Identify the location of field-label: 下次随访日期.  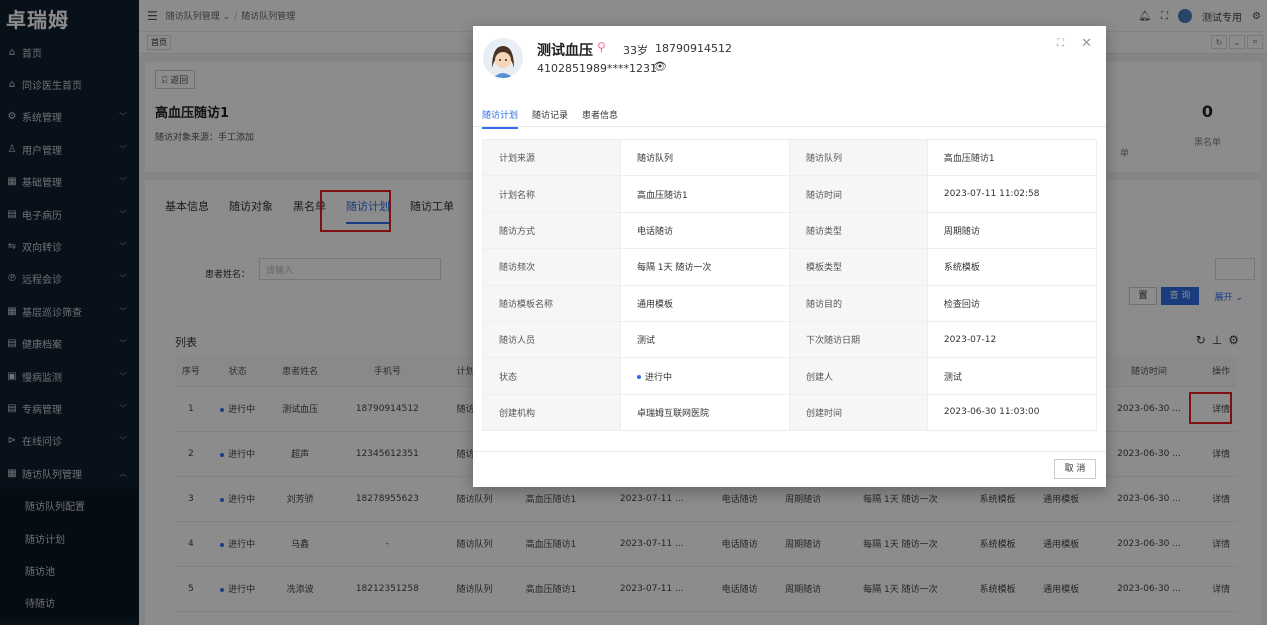
(858, 339).